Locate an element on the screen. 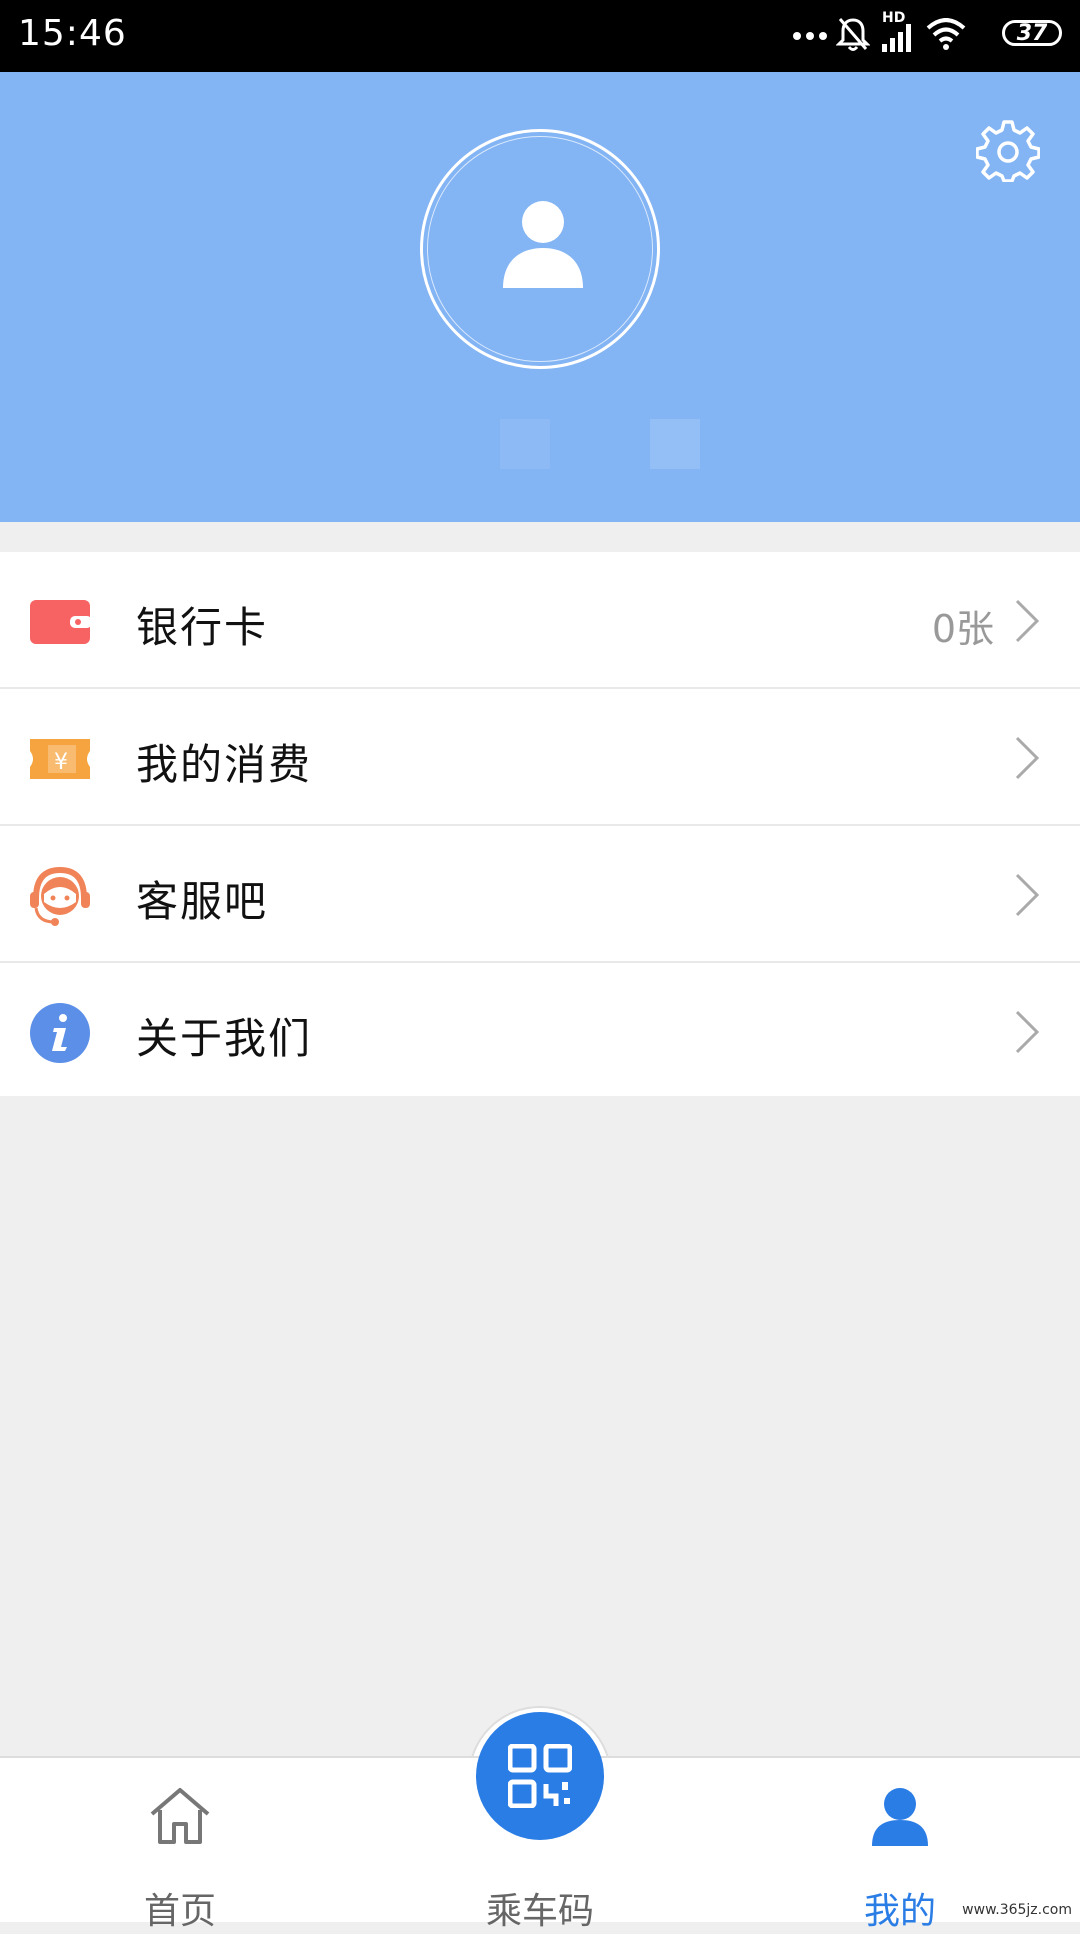  gear-icon is located at coordinates (1008, 150).